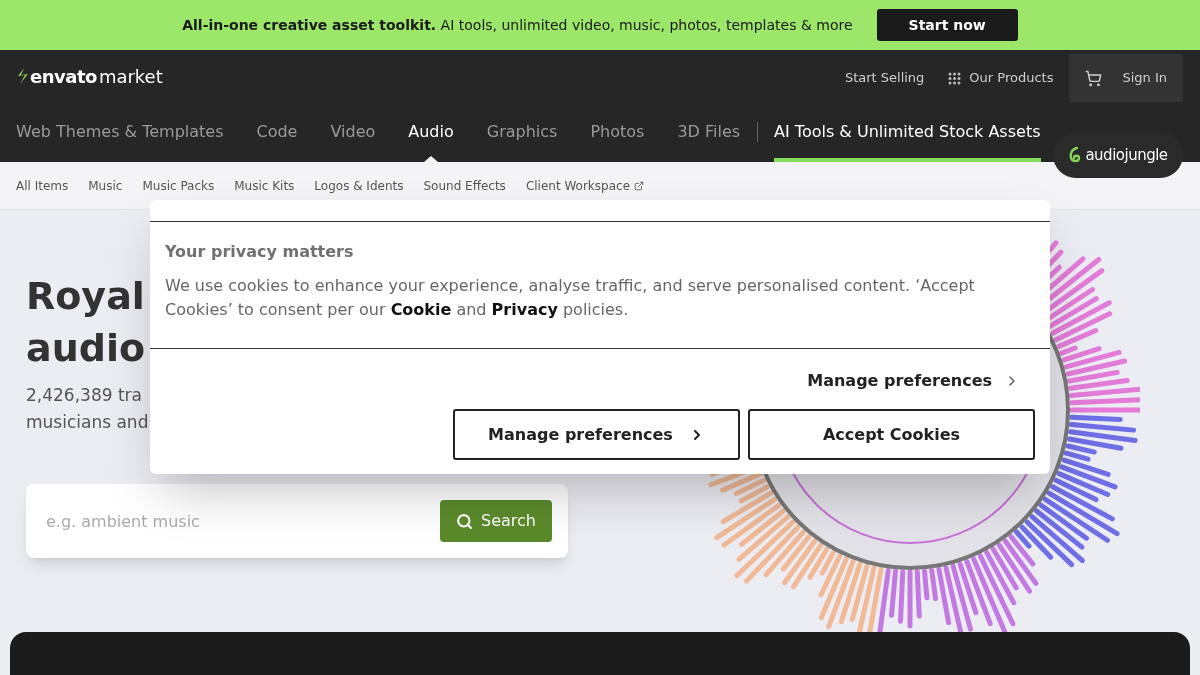  What do you see at coordinates (639, 185) in the screenshot?
I see `external-link-icon` at bounding box center [639, 185].